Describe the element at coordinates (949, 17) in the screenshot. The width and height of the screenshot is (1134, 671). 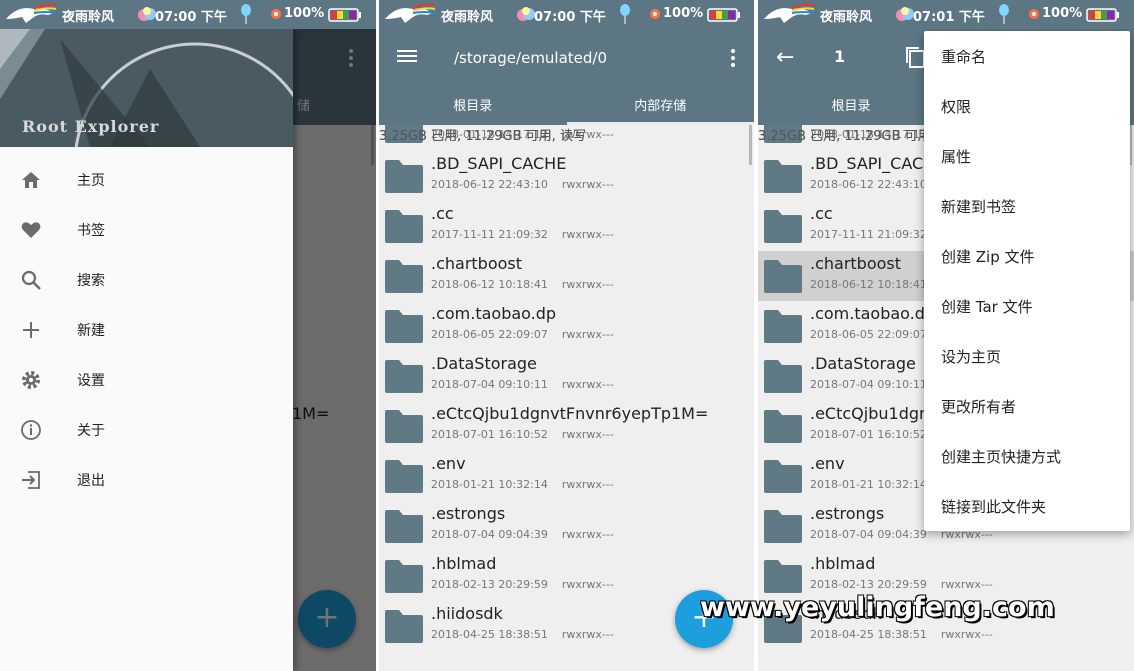
I see `status-time: 07:01 下午` at that location.